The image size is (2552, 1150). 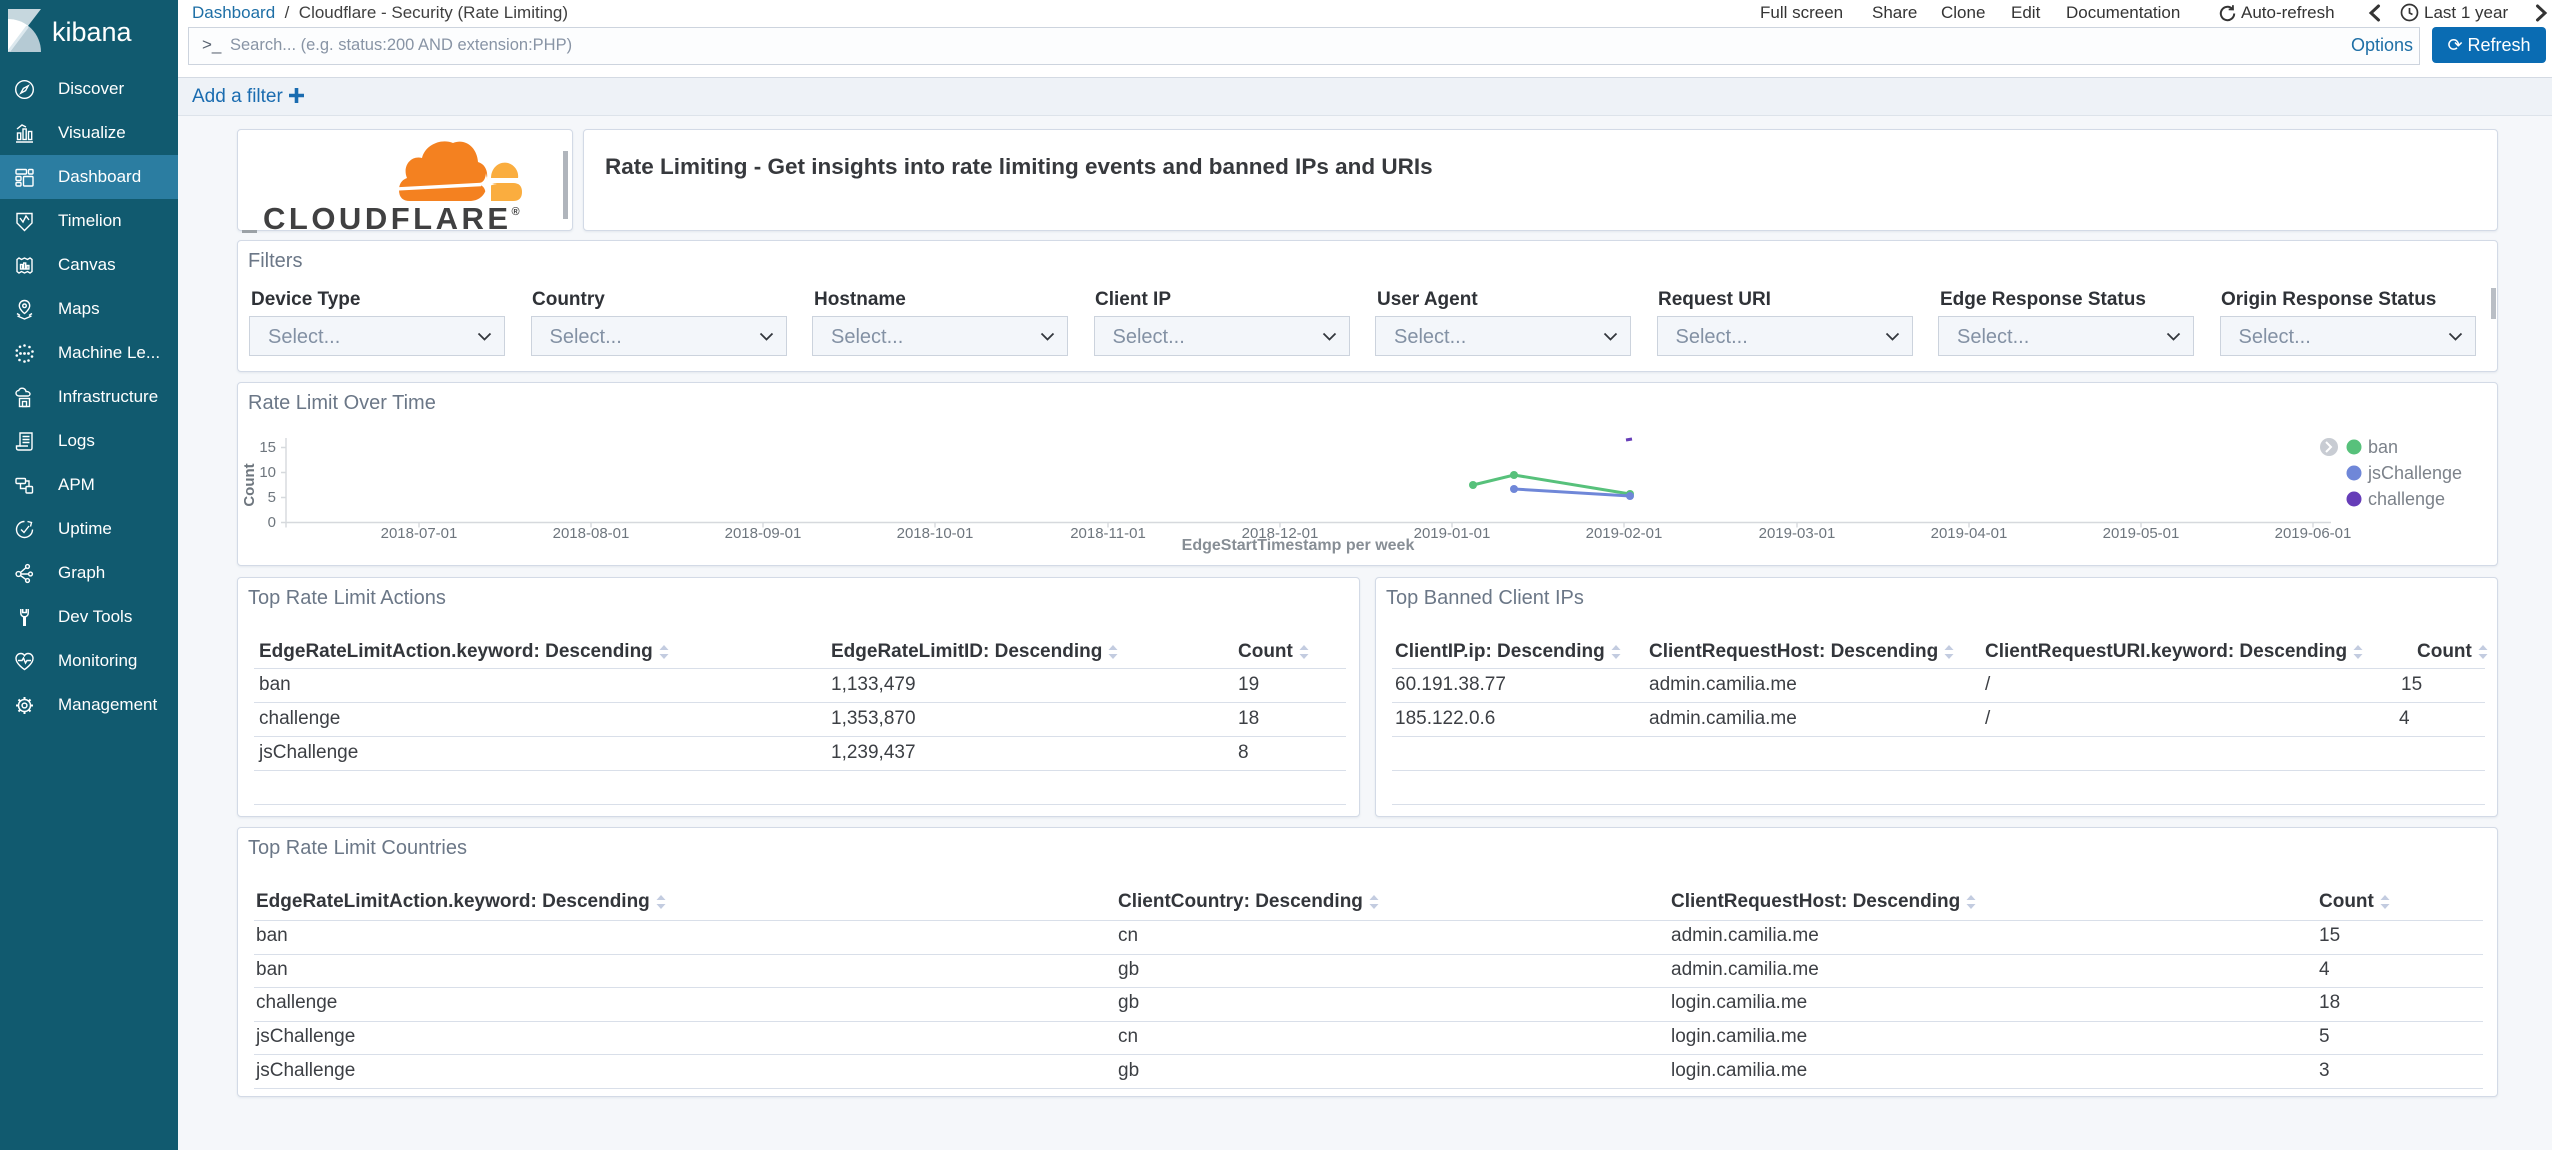 I want to click on svg-text: 2019-06-01, so click(x=2313, y=533).